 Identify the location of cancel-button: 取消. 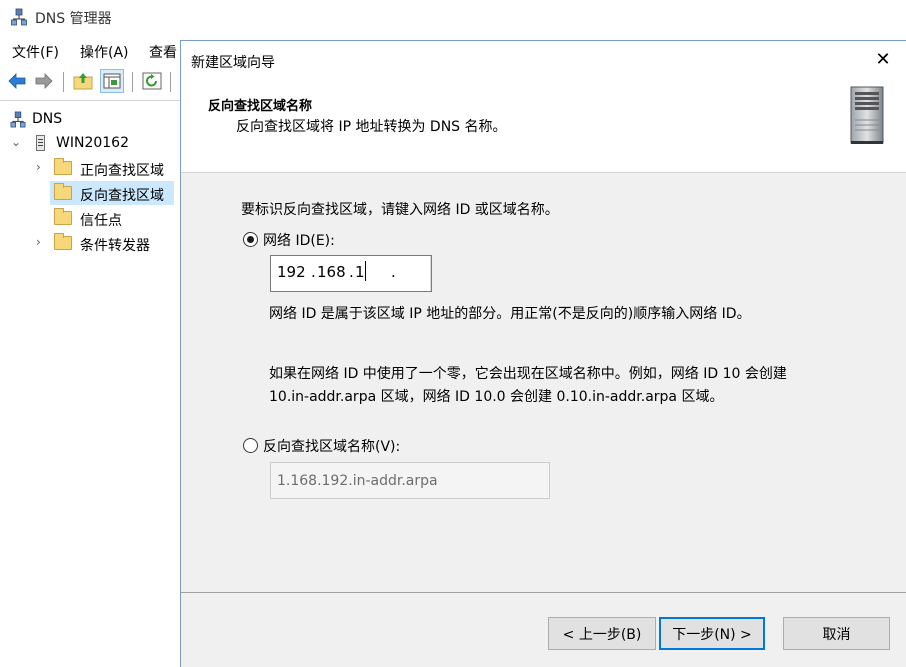
(836, 633).